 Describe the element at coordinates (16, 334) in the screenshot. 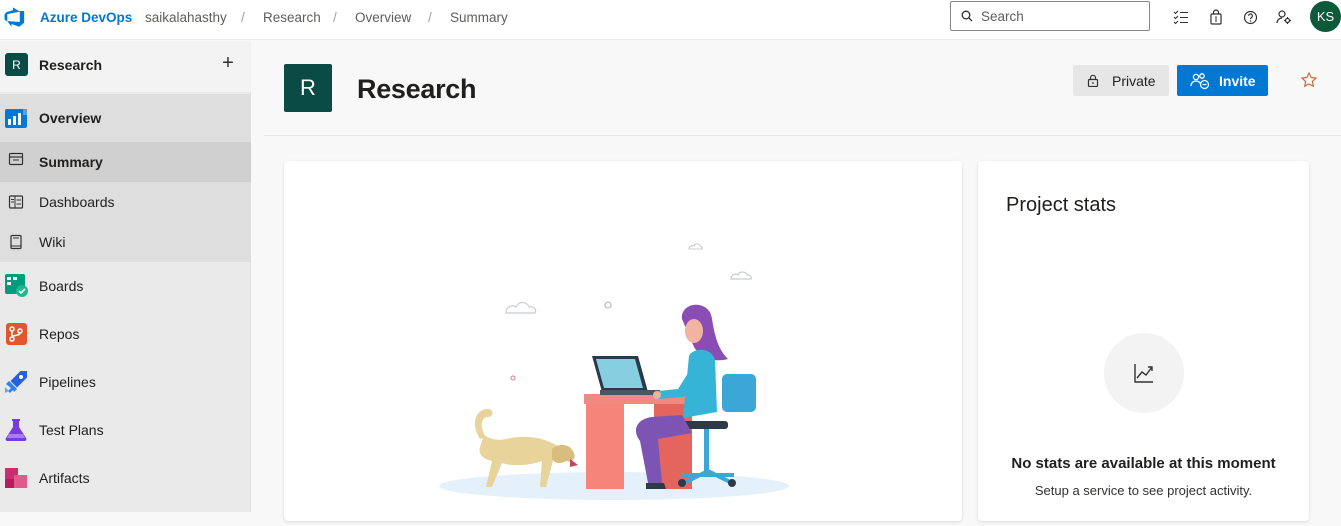

I see `repos-icon` at that location.